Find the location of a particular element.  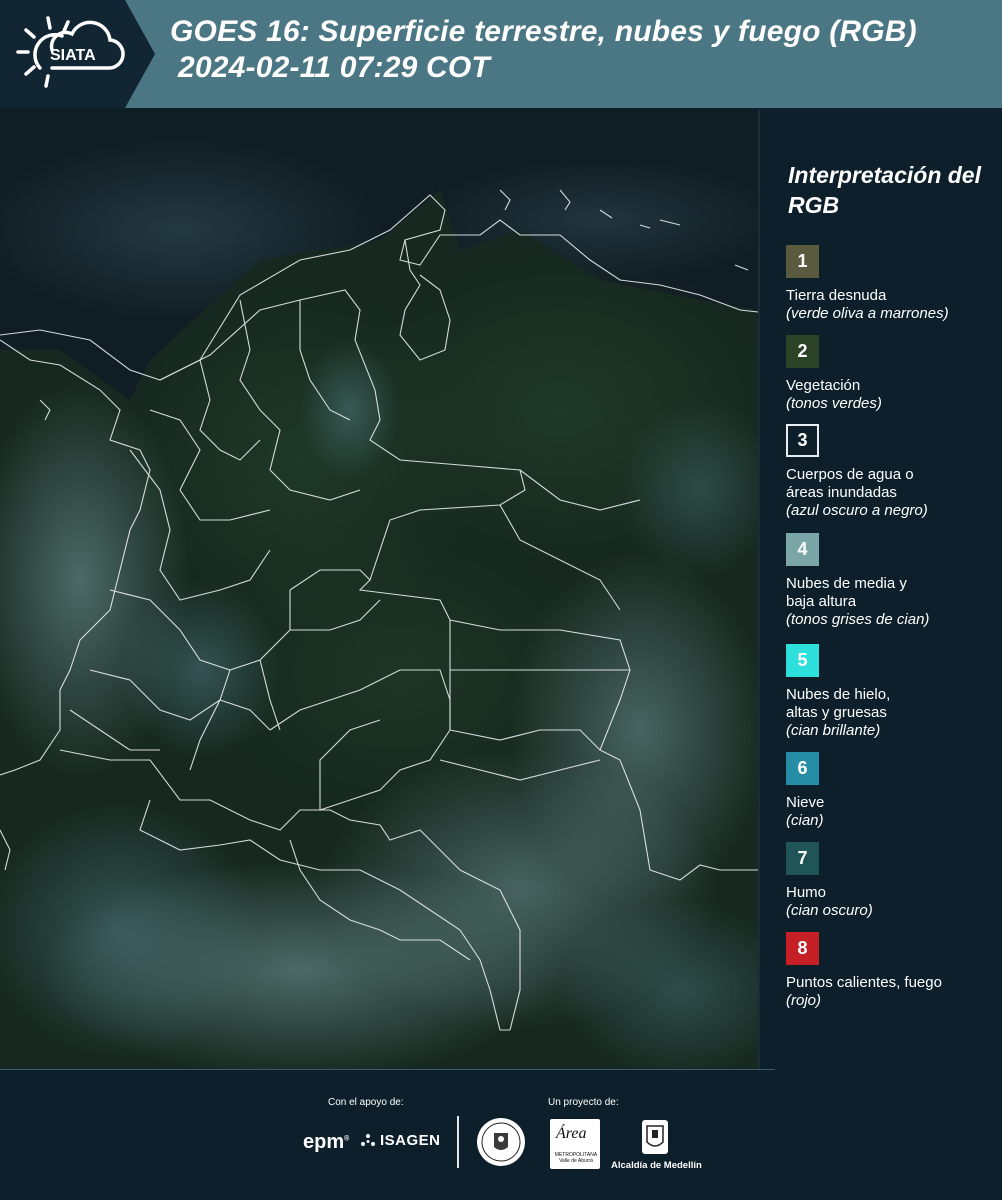

legend-item-desc: (cian) is located at coordinates (805, 820).